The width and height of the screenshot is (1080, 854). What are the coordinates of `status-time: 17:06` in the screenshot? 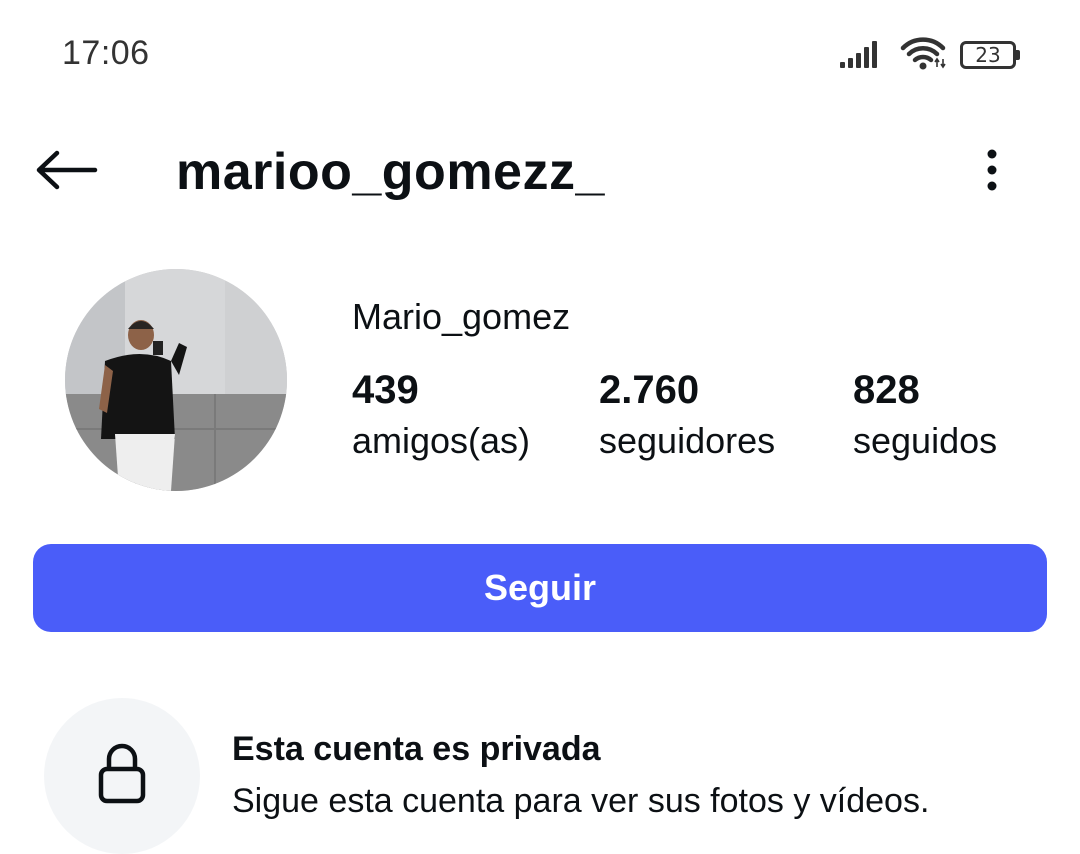 It's located at (106, 53).